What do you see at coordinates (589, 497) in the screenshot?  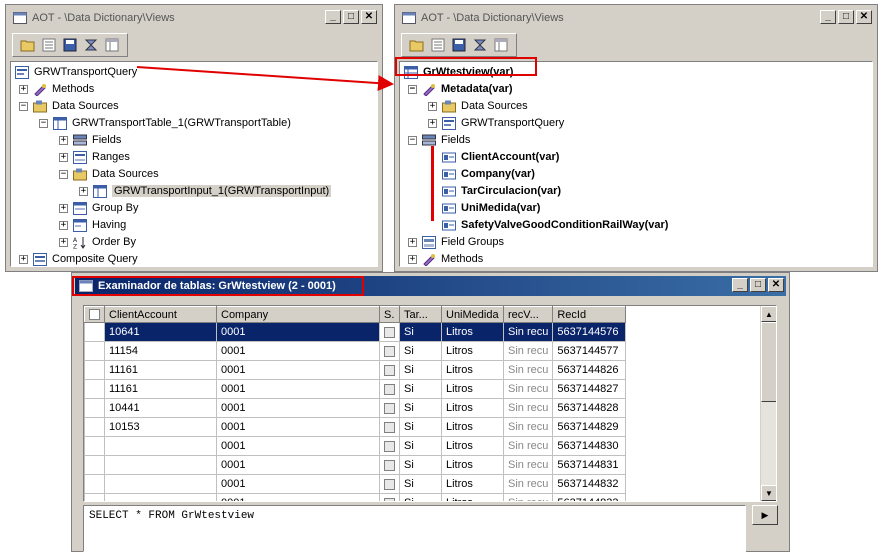 I see `cell-recid: 5637144833` at bounding box center [589, 497].